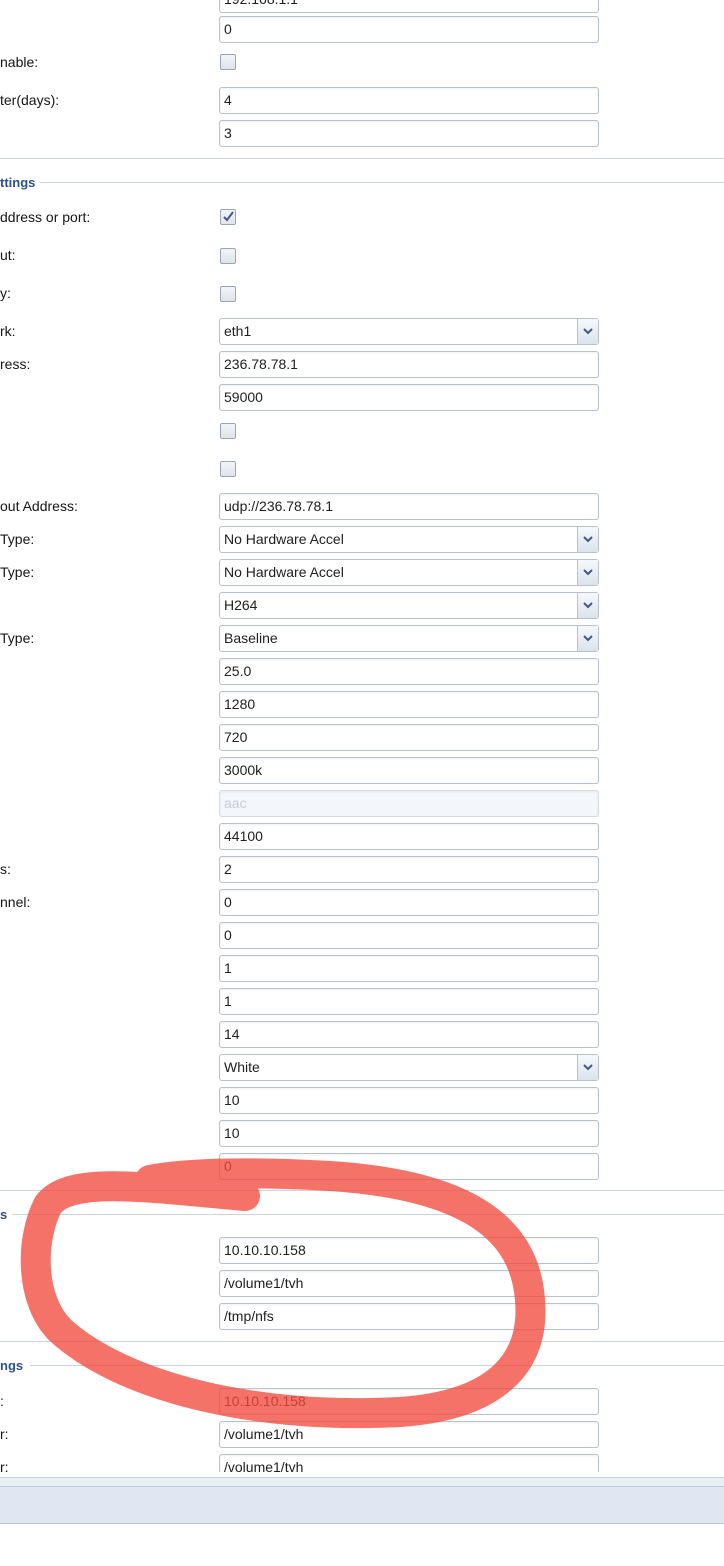 The height and width of the screenshot is (1566, 724). Describe the element at coordinates (409, 803) in the screenshot. I see `audio-codec-field: aac` at that location.